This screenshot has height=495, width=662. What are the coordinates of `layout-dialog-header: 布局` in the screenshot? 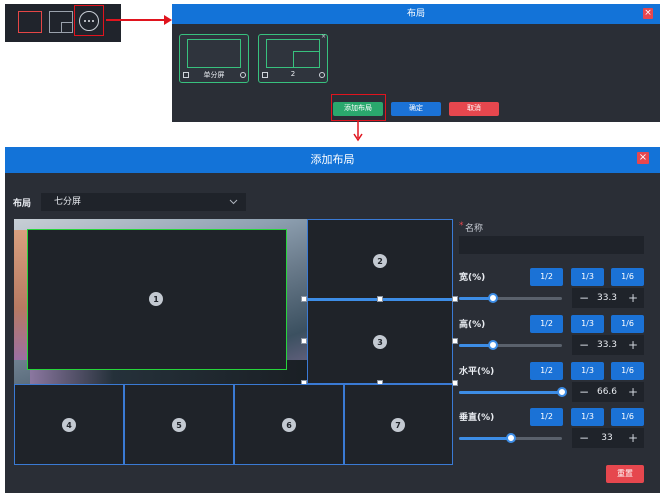 It's located at (416, 14).